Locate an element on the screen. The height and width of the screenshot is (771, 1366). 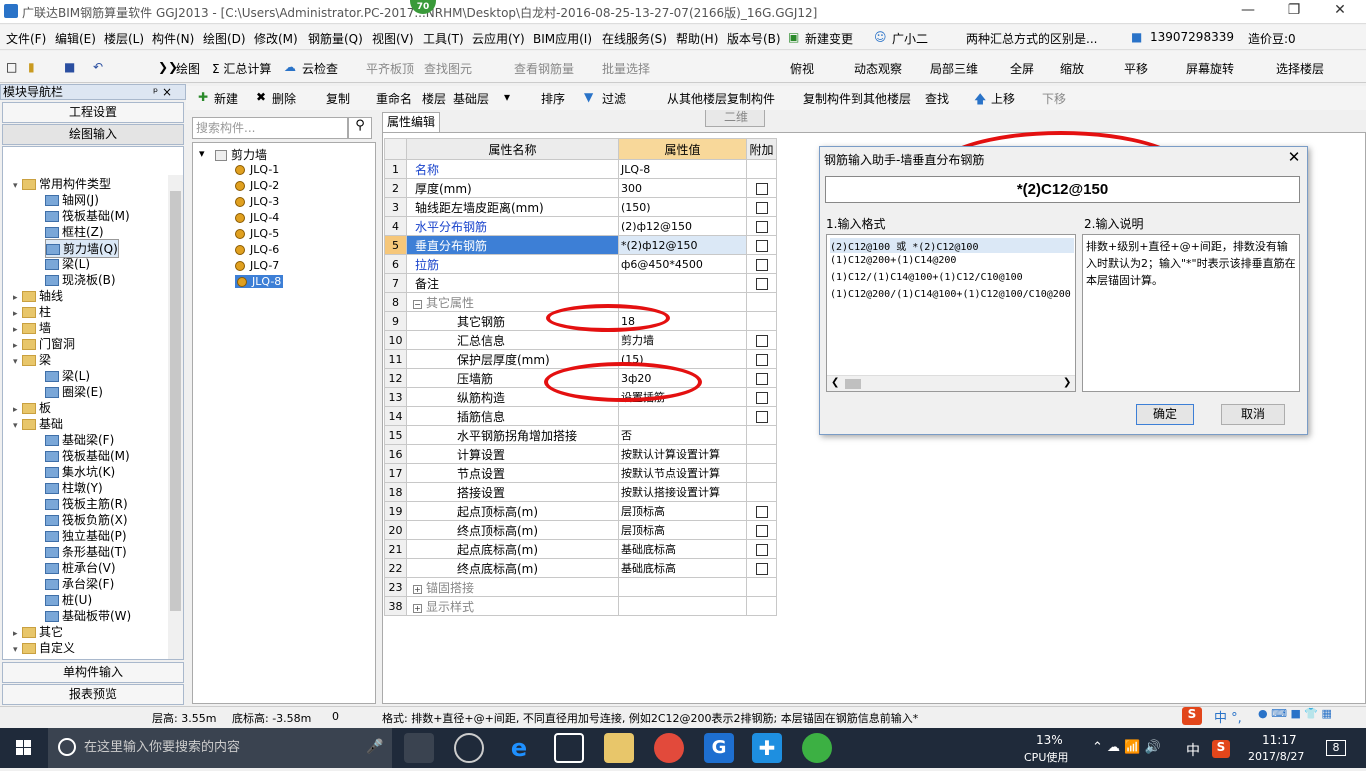
copy-from-floor-button: 从其他楼层复制构件 is located at coordinates (721, 98).